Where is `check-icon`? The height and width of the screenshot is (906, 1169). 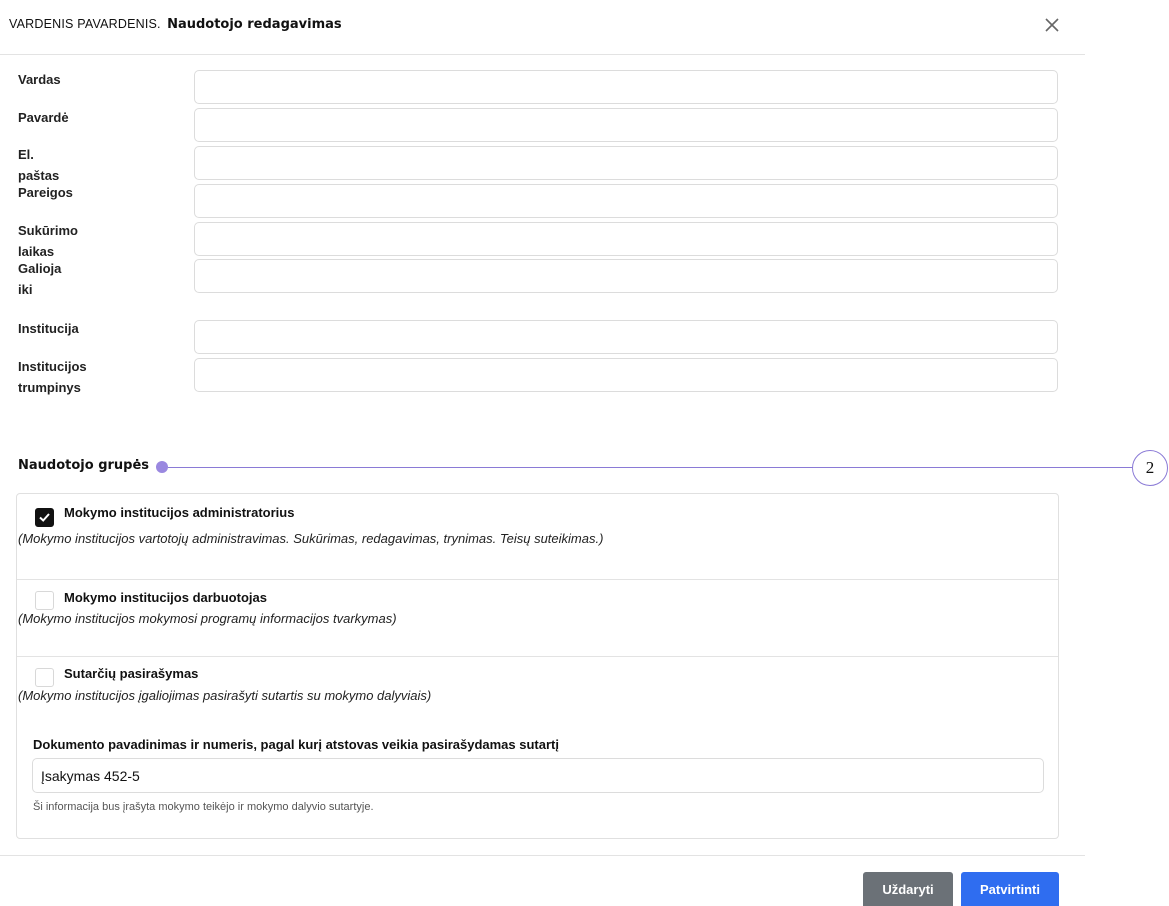
check-icon is located at coordinates (44, 517).